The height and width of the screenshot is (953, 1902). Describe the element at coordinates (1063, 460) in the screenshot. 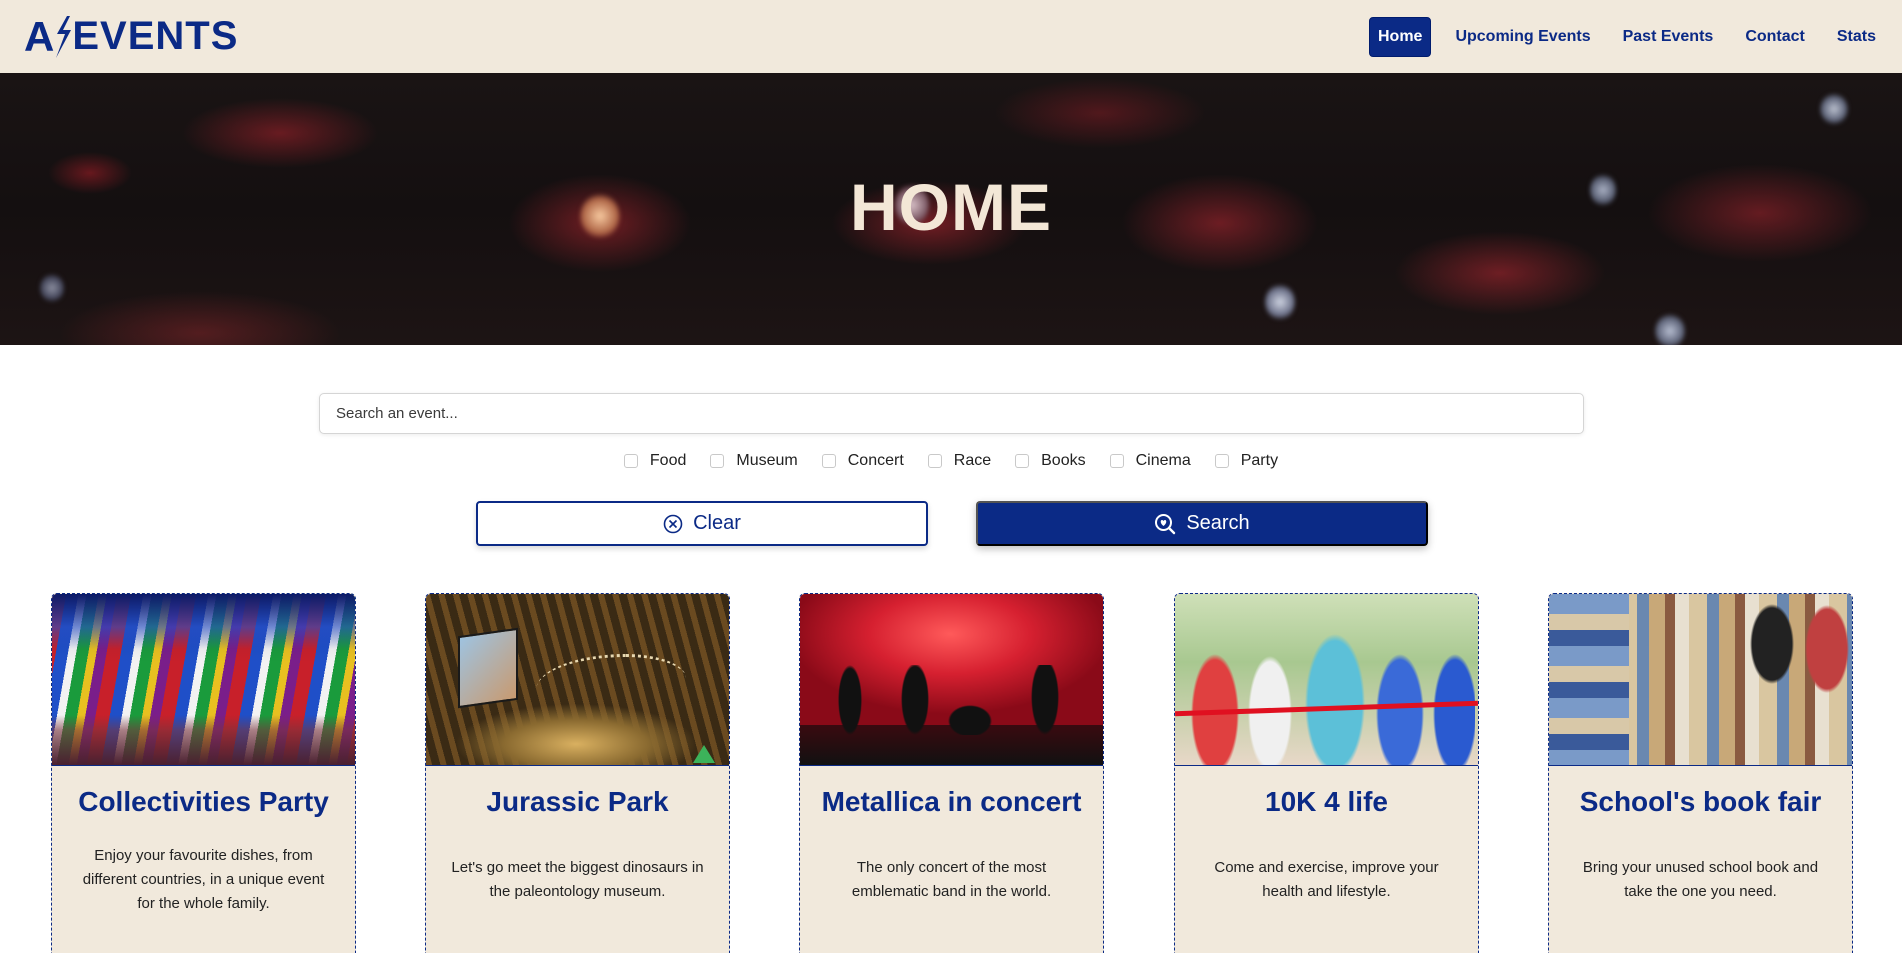

I see `filter-label: Books` at that location.